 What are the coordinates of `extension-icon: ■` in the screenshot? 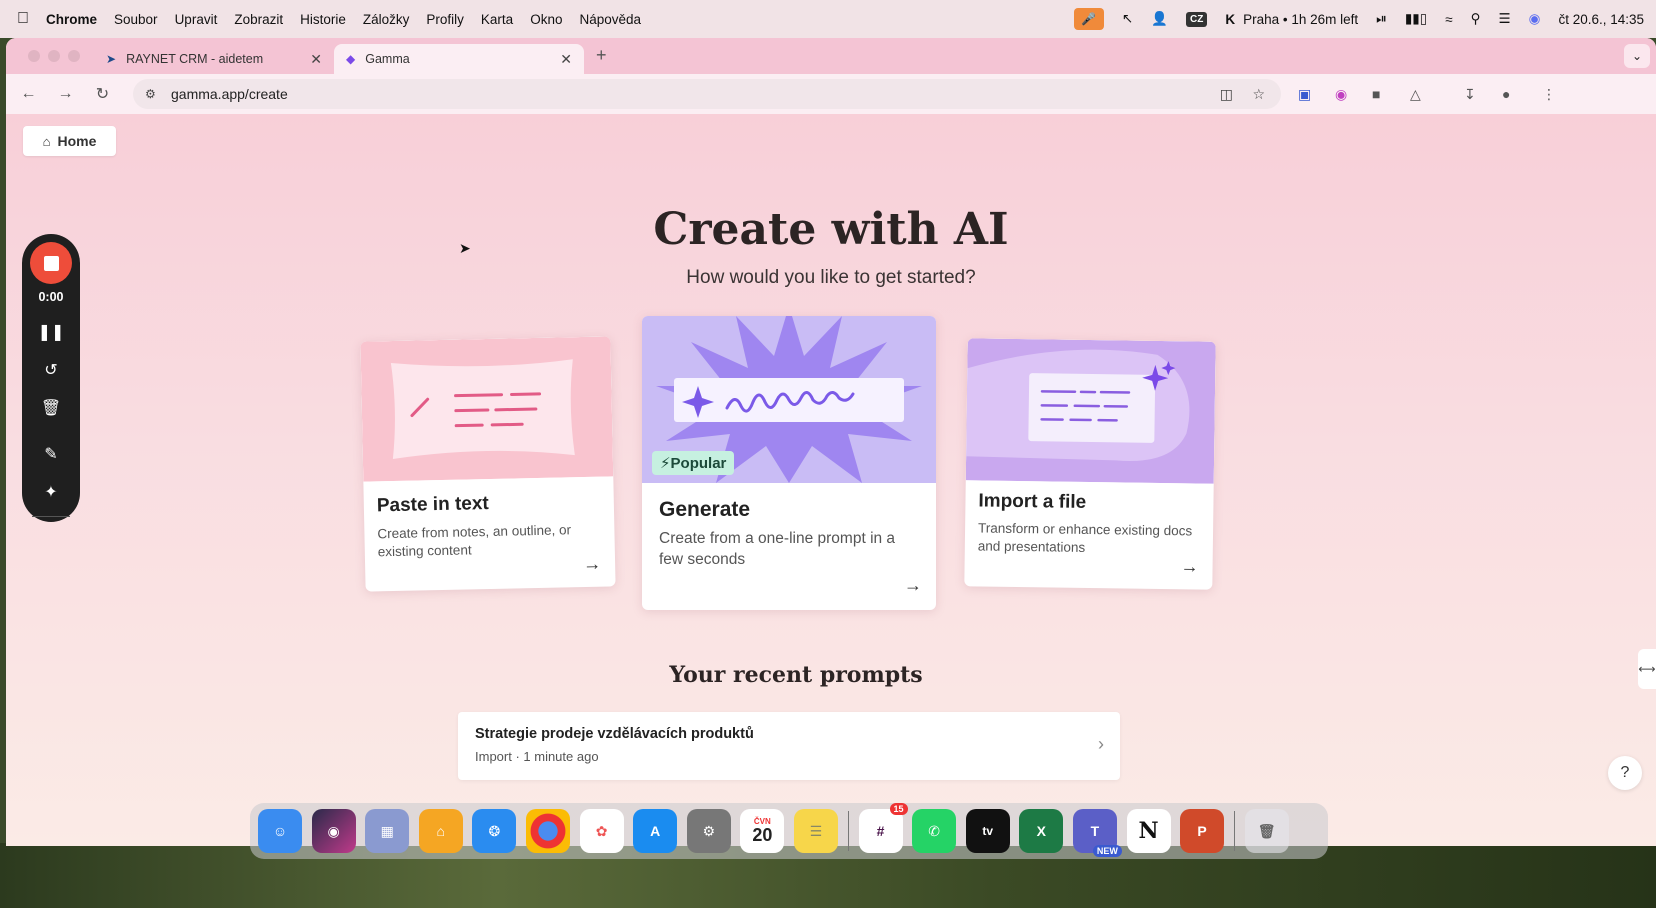 It's located at (1376, 94).